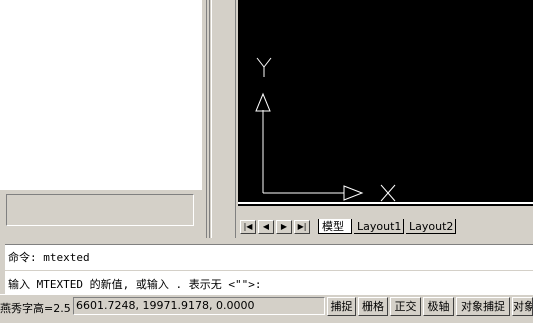 The width and height of the screenshot is (533, 323). Describe the element at coordinates (302, 227) in the screenshot. I see `last-tab-button: ▶|` at that location.